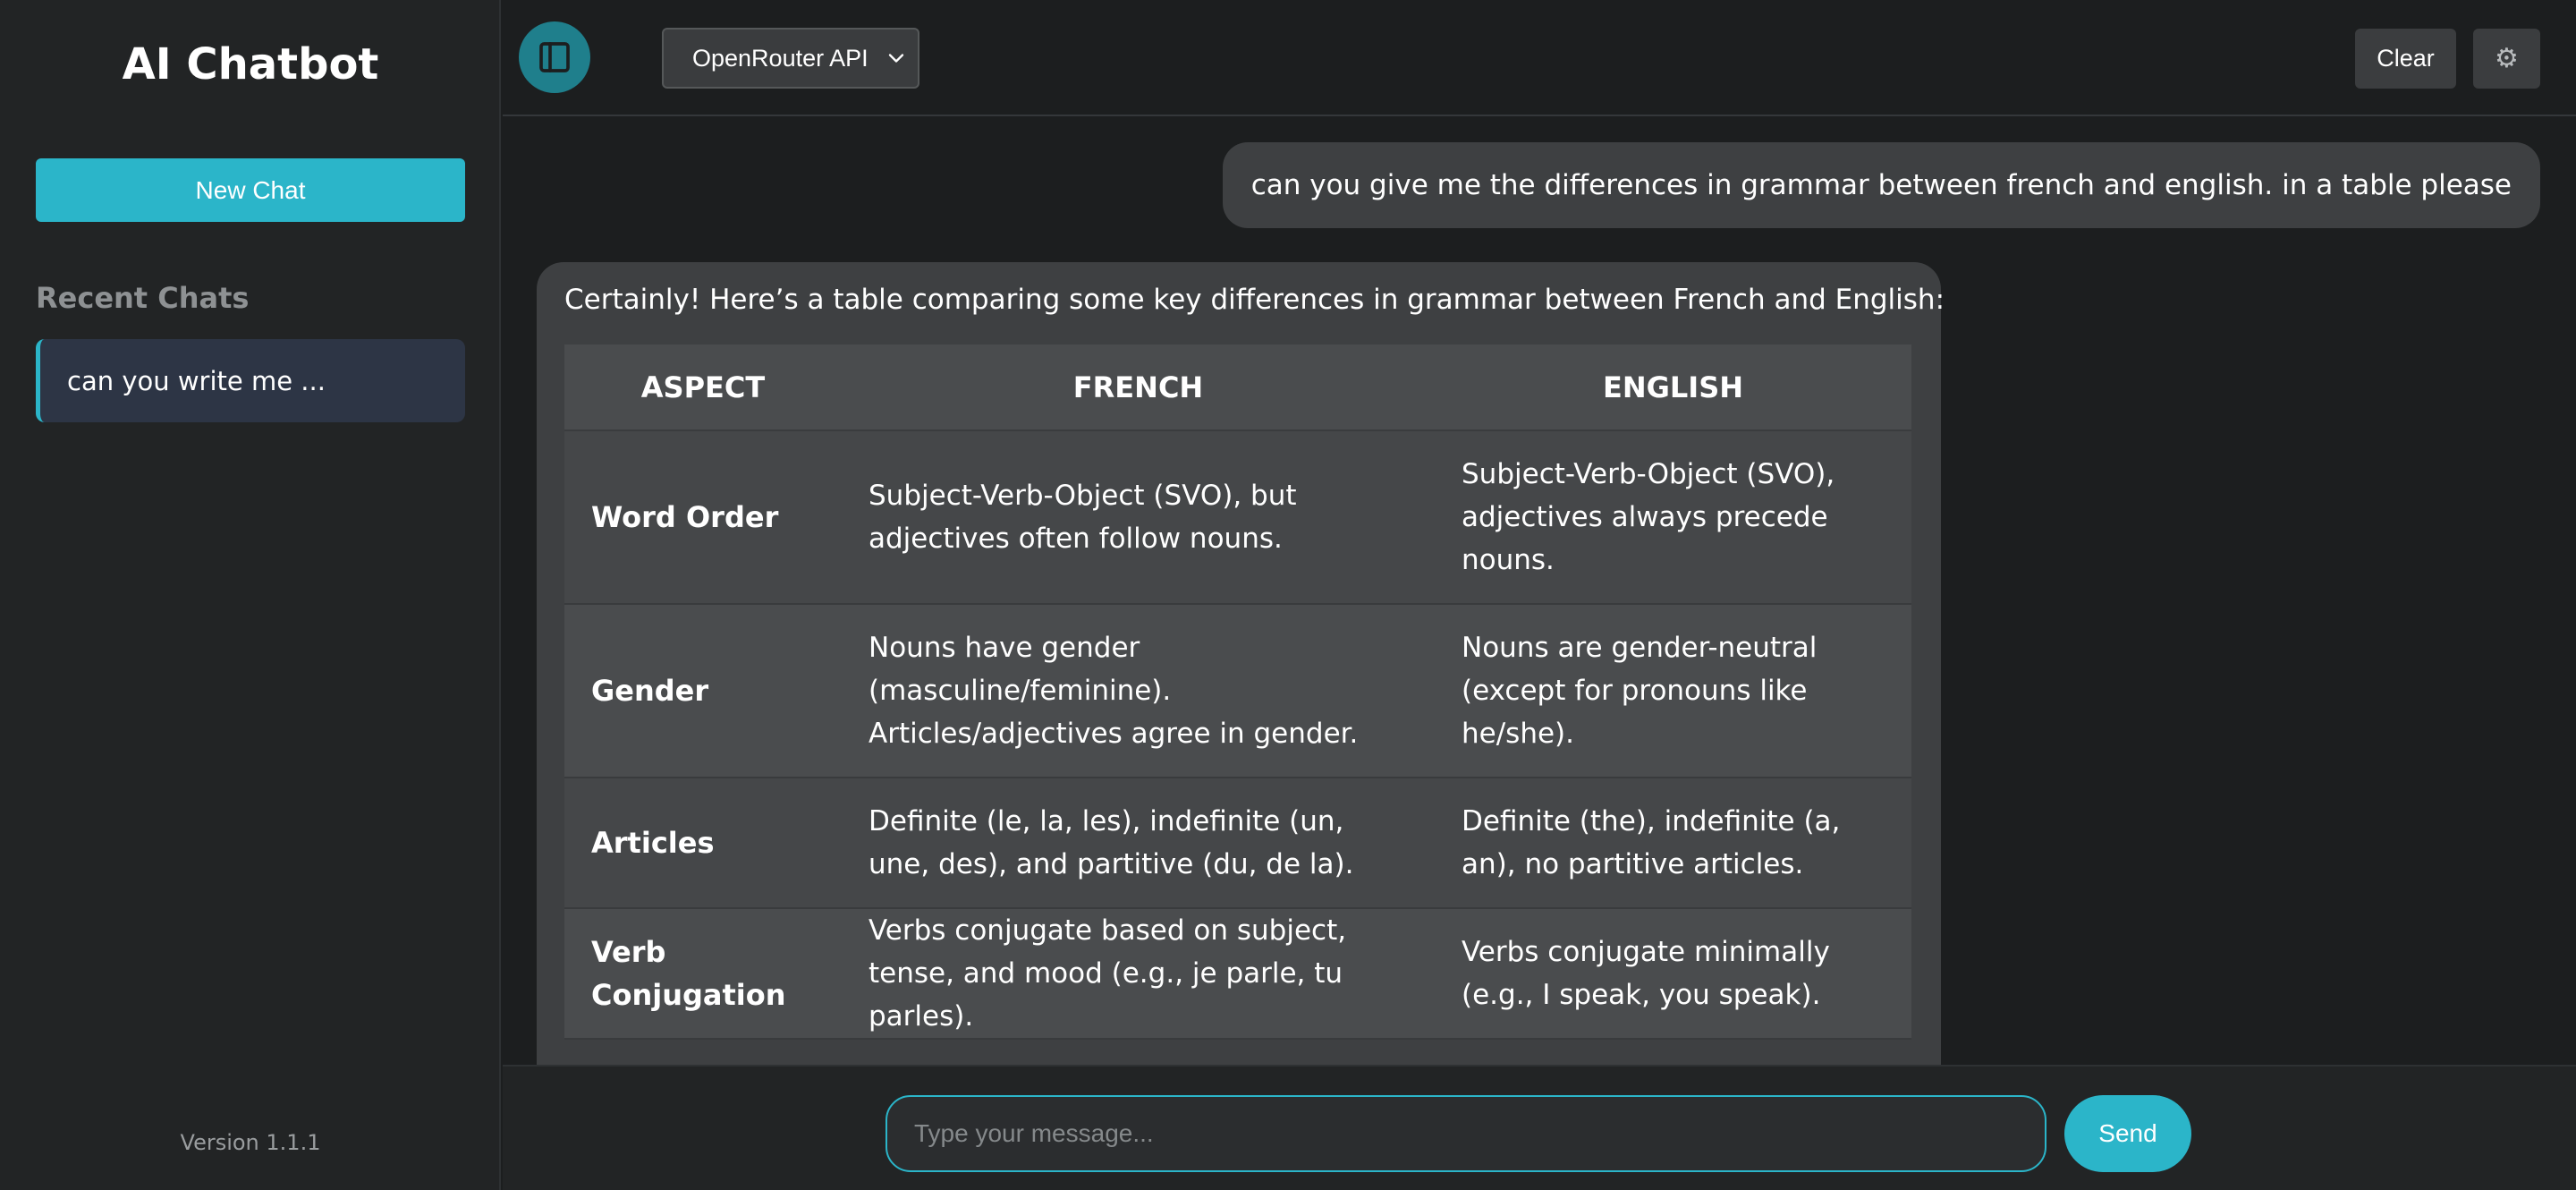 Image resolution: width=2576 pixels, height=1190 pixels. Describe the element at coordinates (1539, 58) in the screenshot. I see `top-bar: OpenRouter API Clear ⚙` at that location.